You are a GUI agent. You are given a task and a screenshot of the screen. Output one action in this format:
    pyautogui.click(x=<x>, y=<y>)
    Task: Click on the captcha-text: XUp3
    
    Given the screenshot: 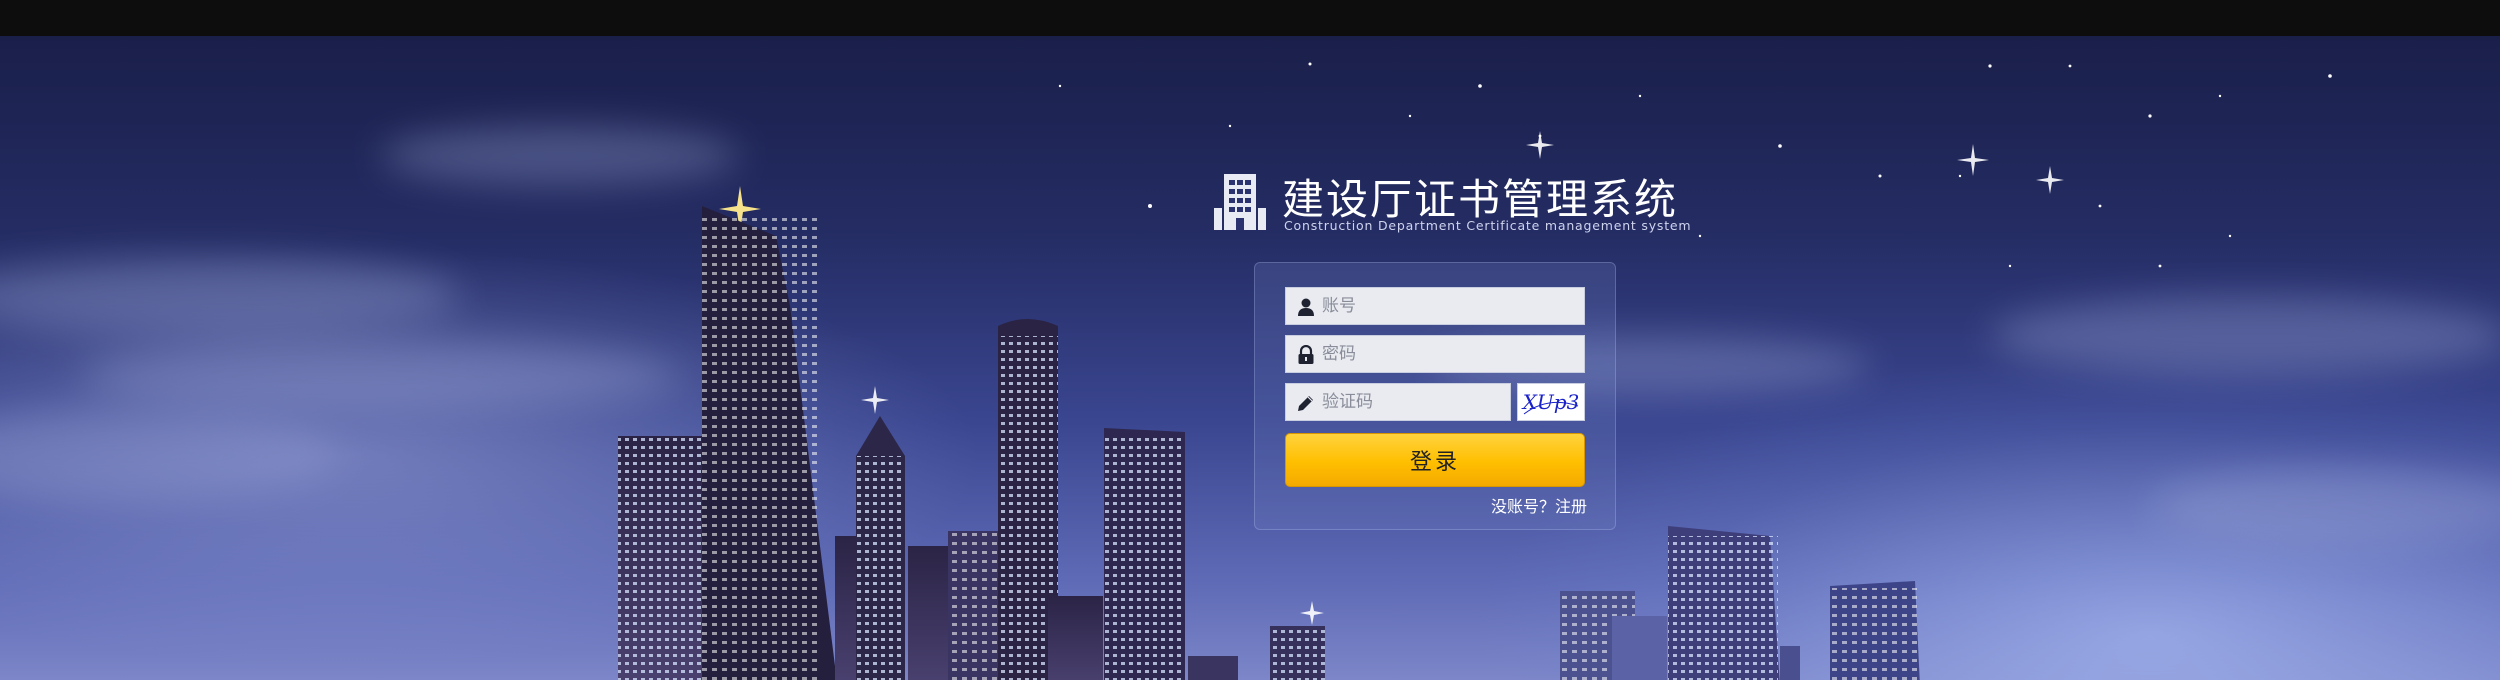 What is the action you would take?
    pyautogui.click(x=1550, y=402)
    